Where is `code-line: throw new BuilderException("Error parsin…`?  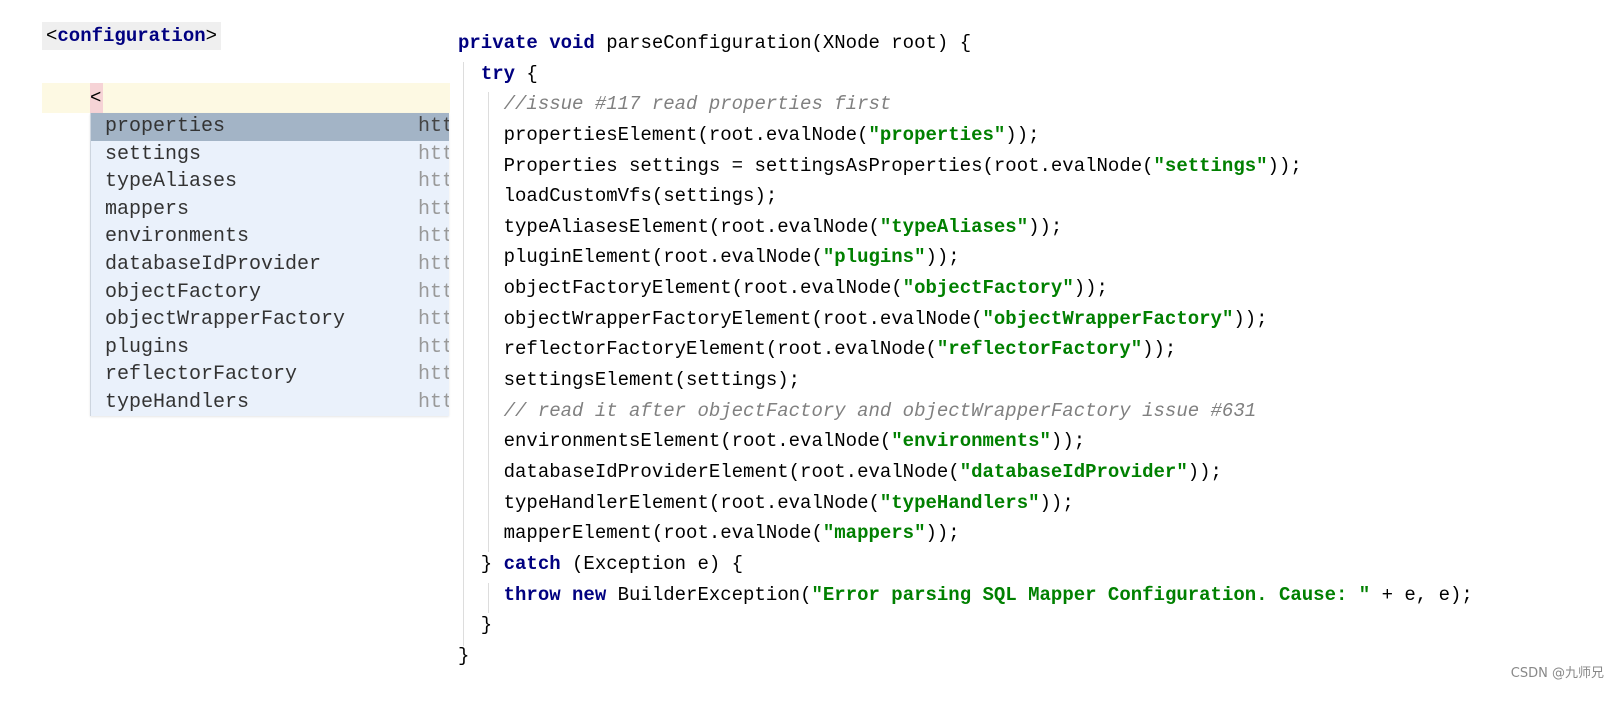 code-line: throw new BuilderException("Error parsin… is located at coordinates (965, 595).